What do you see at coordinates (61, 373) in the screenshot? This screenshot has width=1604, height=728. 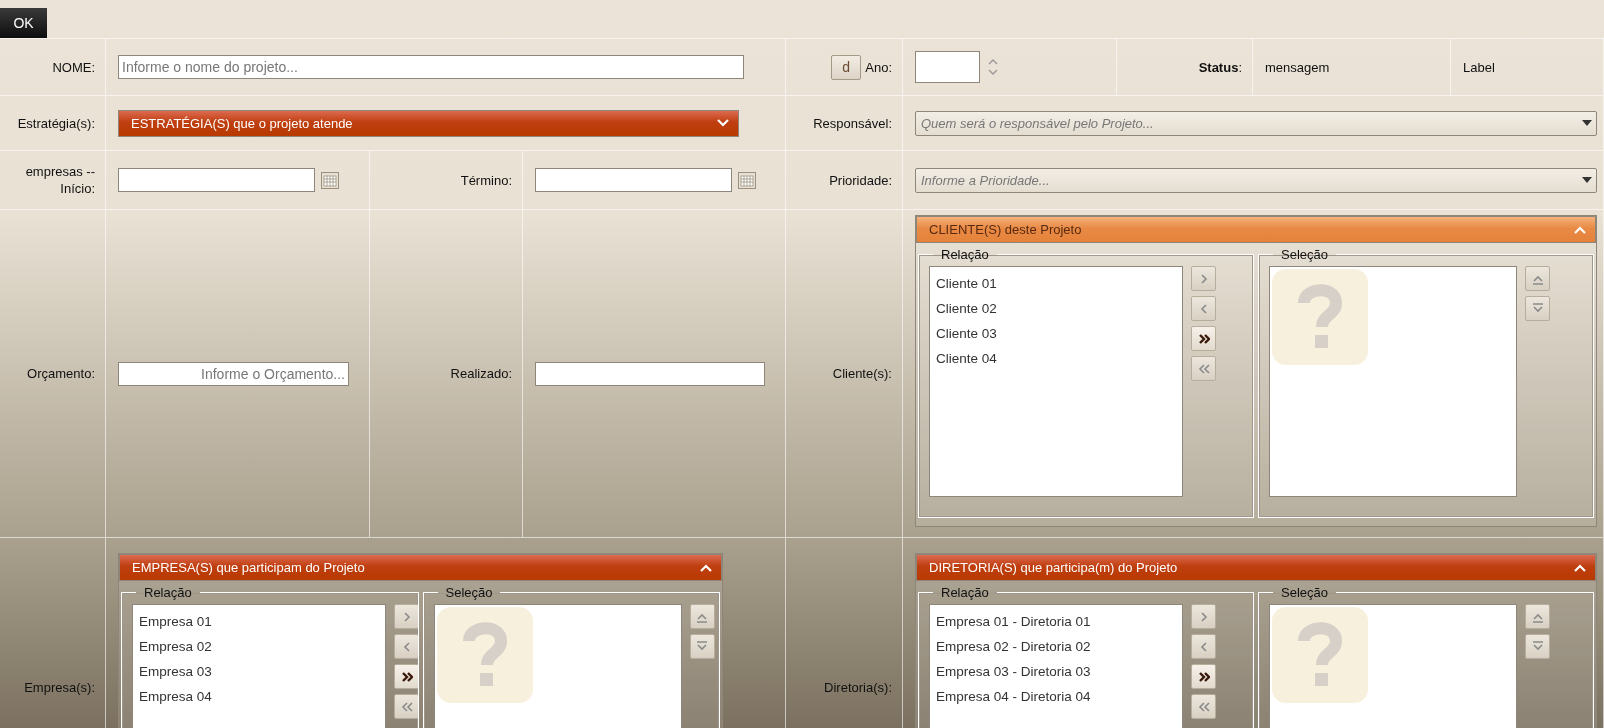 I see `field-label: Orçamento:` at bounding box center [61, 373].